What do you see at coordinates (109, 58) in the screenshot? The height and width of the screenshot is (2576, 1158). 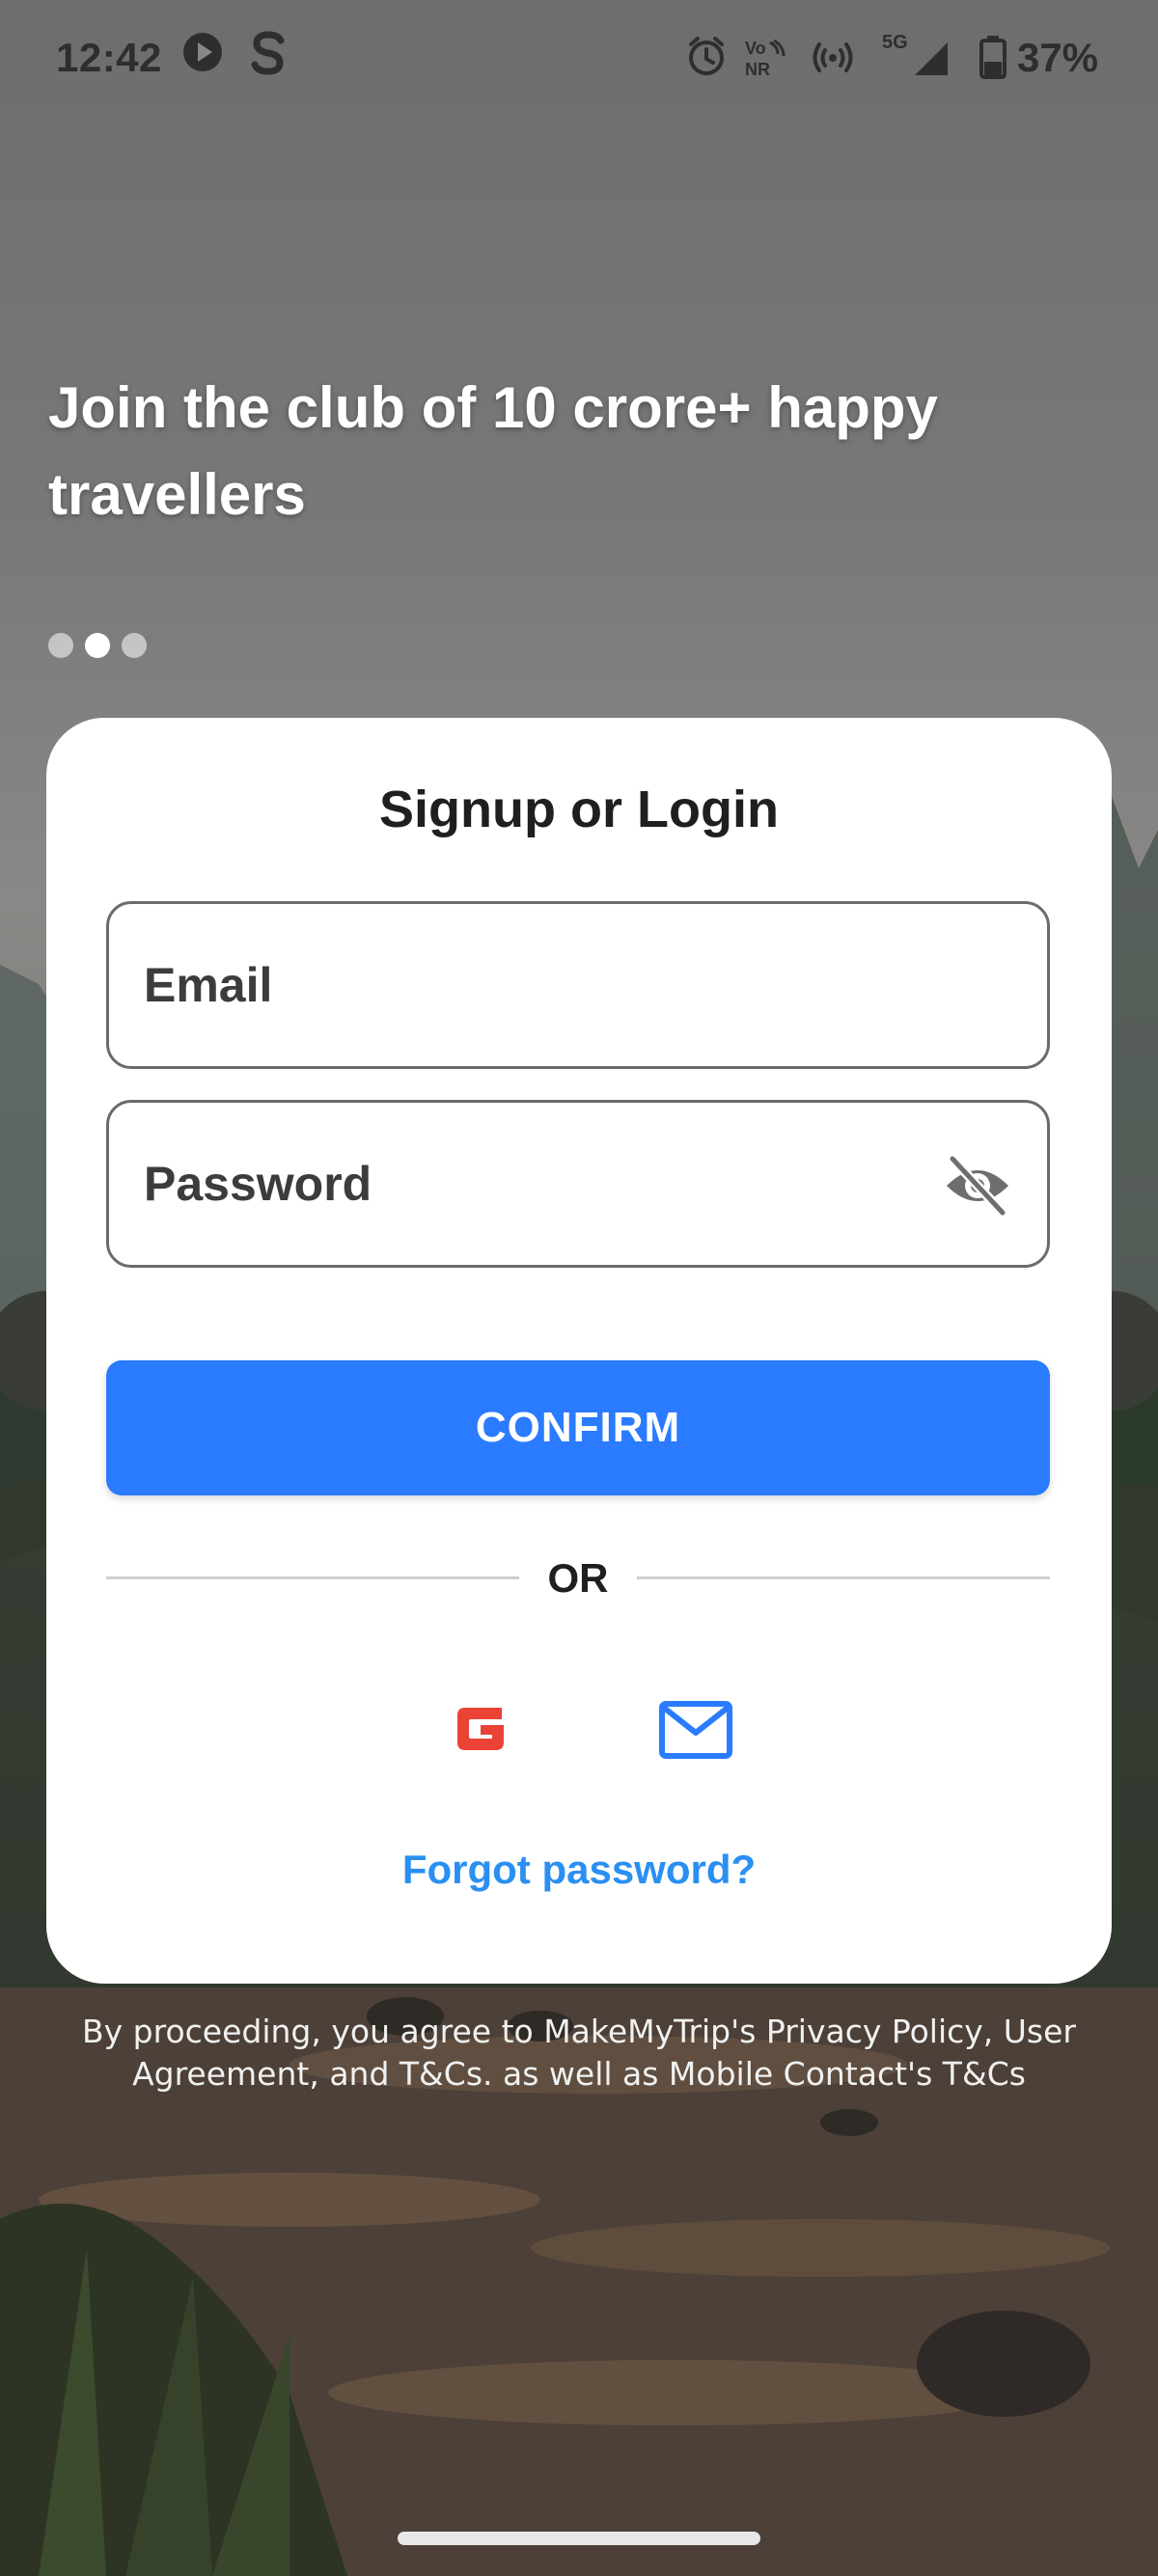 I see `status-time: 12:42` at bounding box center [109, 58].